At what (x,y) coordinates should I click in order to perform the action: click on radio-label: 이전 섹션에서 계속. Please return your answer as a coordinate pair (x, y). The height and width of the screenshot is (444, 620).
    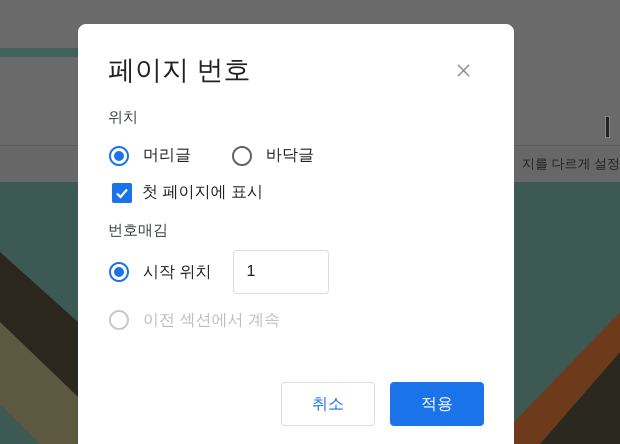
    Looking at the image, I should click on (211, 320).